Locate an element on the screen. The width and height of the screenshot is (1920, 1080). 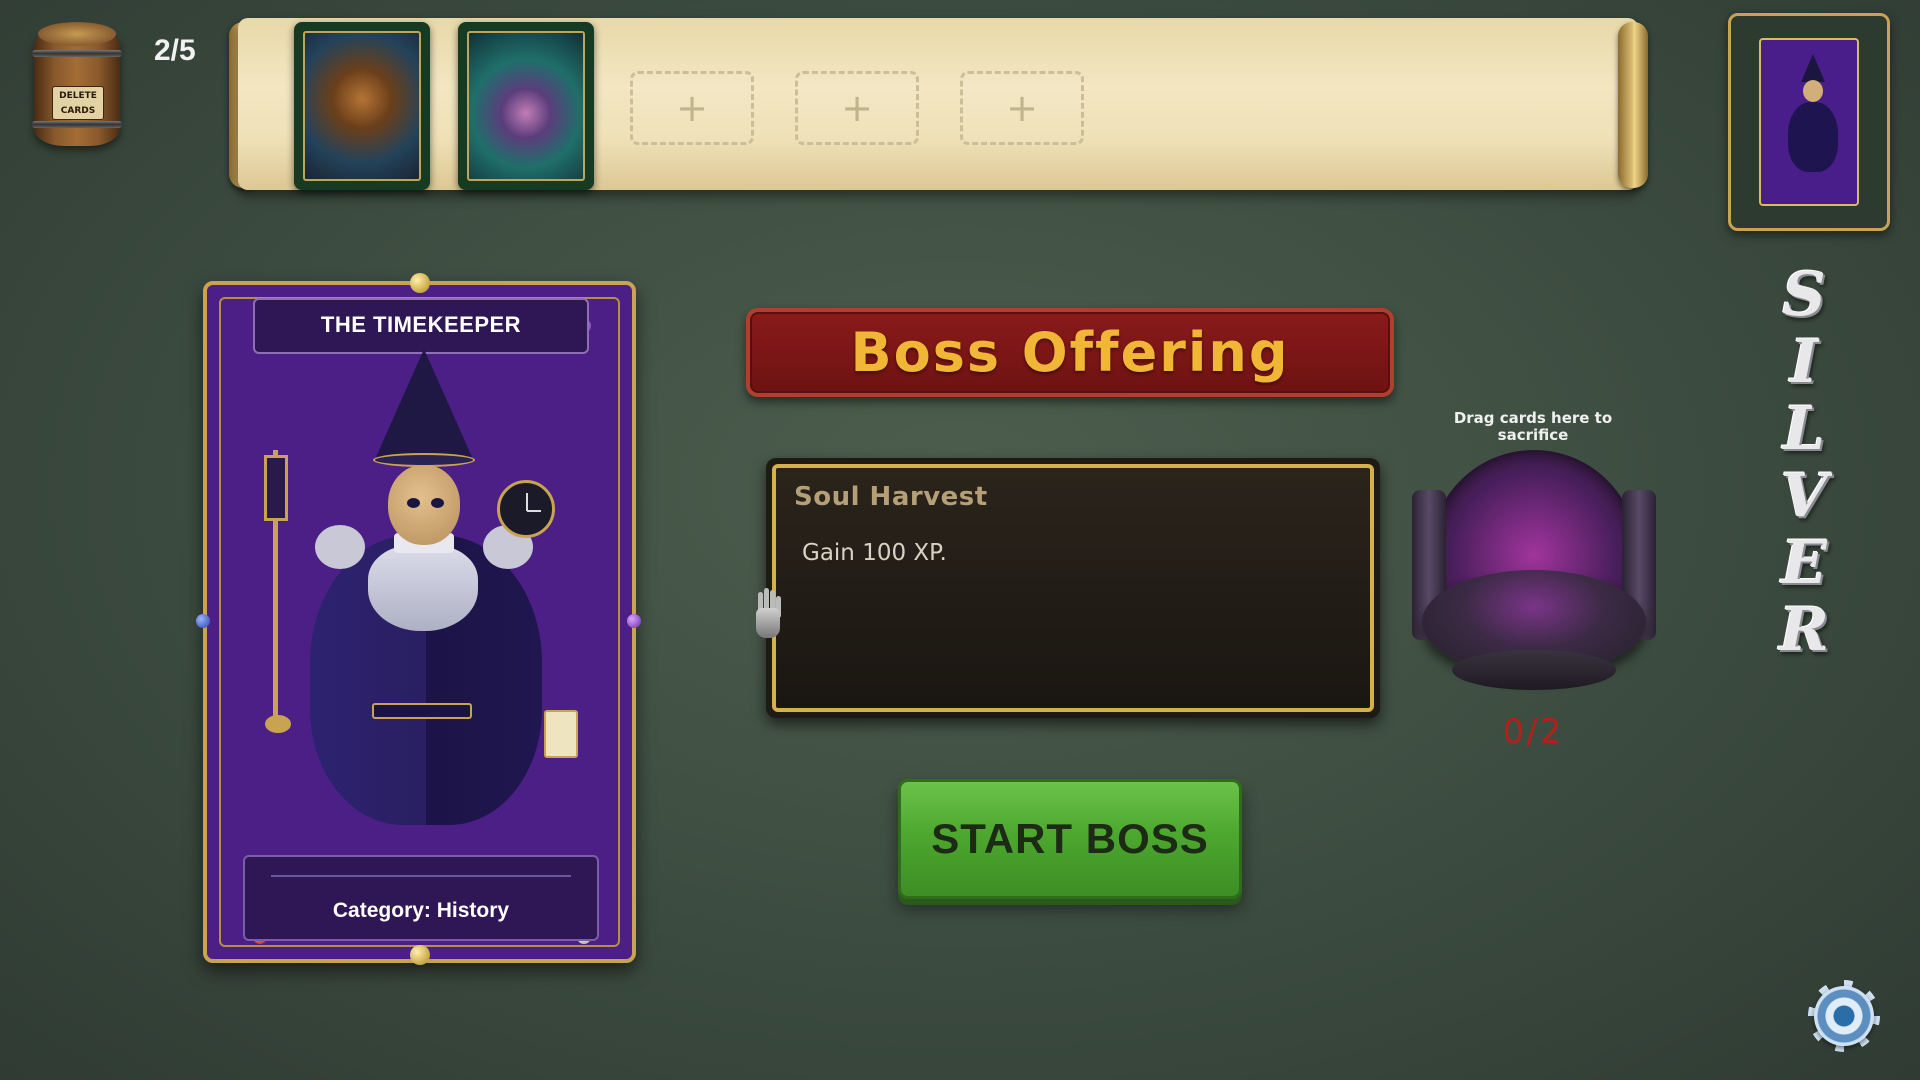
offering-title: Soul Harvest is located at coordinates (891, 497).